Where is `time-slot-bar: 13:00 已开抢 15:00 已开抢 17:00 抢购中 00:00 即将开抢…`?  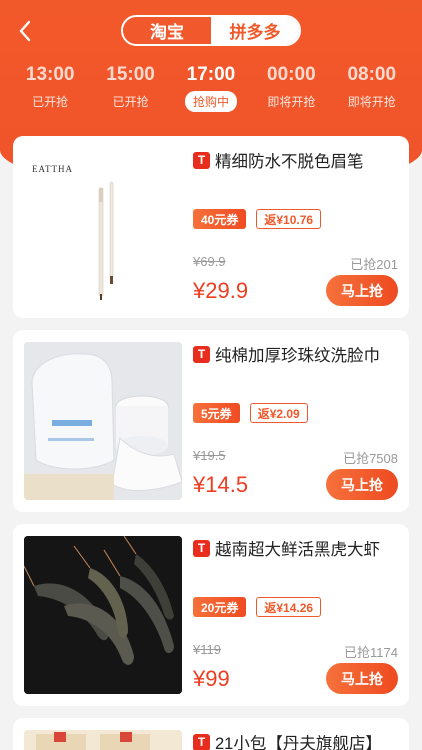 time-slot-bar: 13:00 已开抢 15:00 已开抢 17:00 抢购中 00:00 即将开抢… is located at coordinates (211, 90).